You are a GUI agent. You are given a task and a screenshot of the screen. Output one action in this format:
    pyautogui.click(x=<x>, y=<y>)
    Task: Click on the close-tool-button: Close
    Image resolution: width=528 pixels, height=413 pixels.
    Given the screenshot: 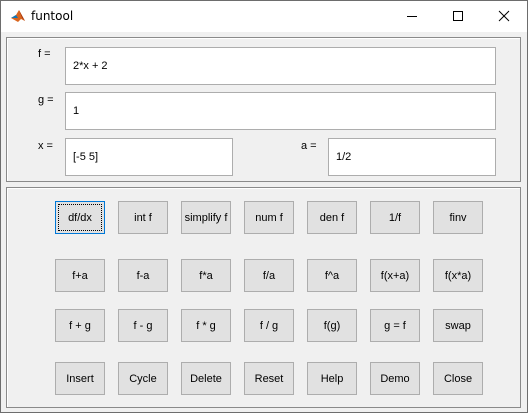 What is the action you would take?
    pyautogui.click(x=458, y=378)
    